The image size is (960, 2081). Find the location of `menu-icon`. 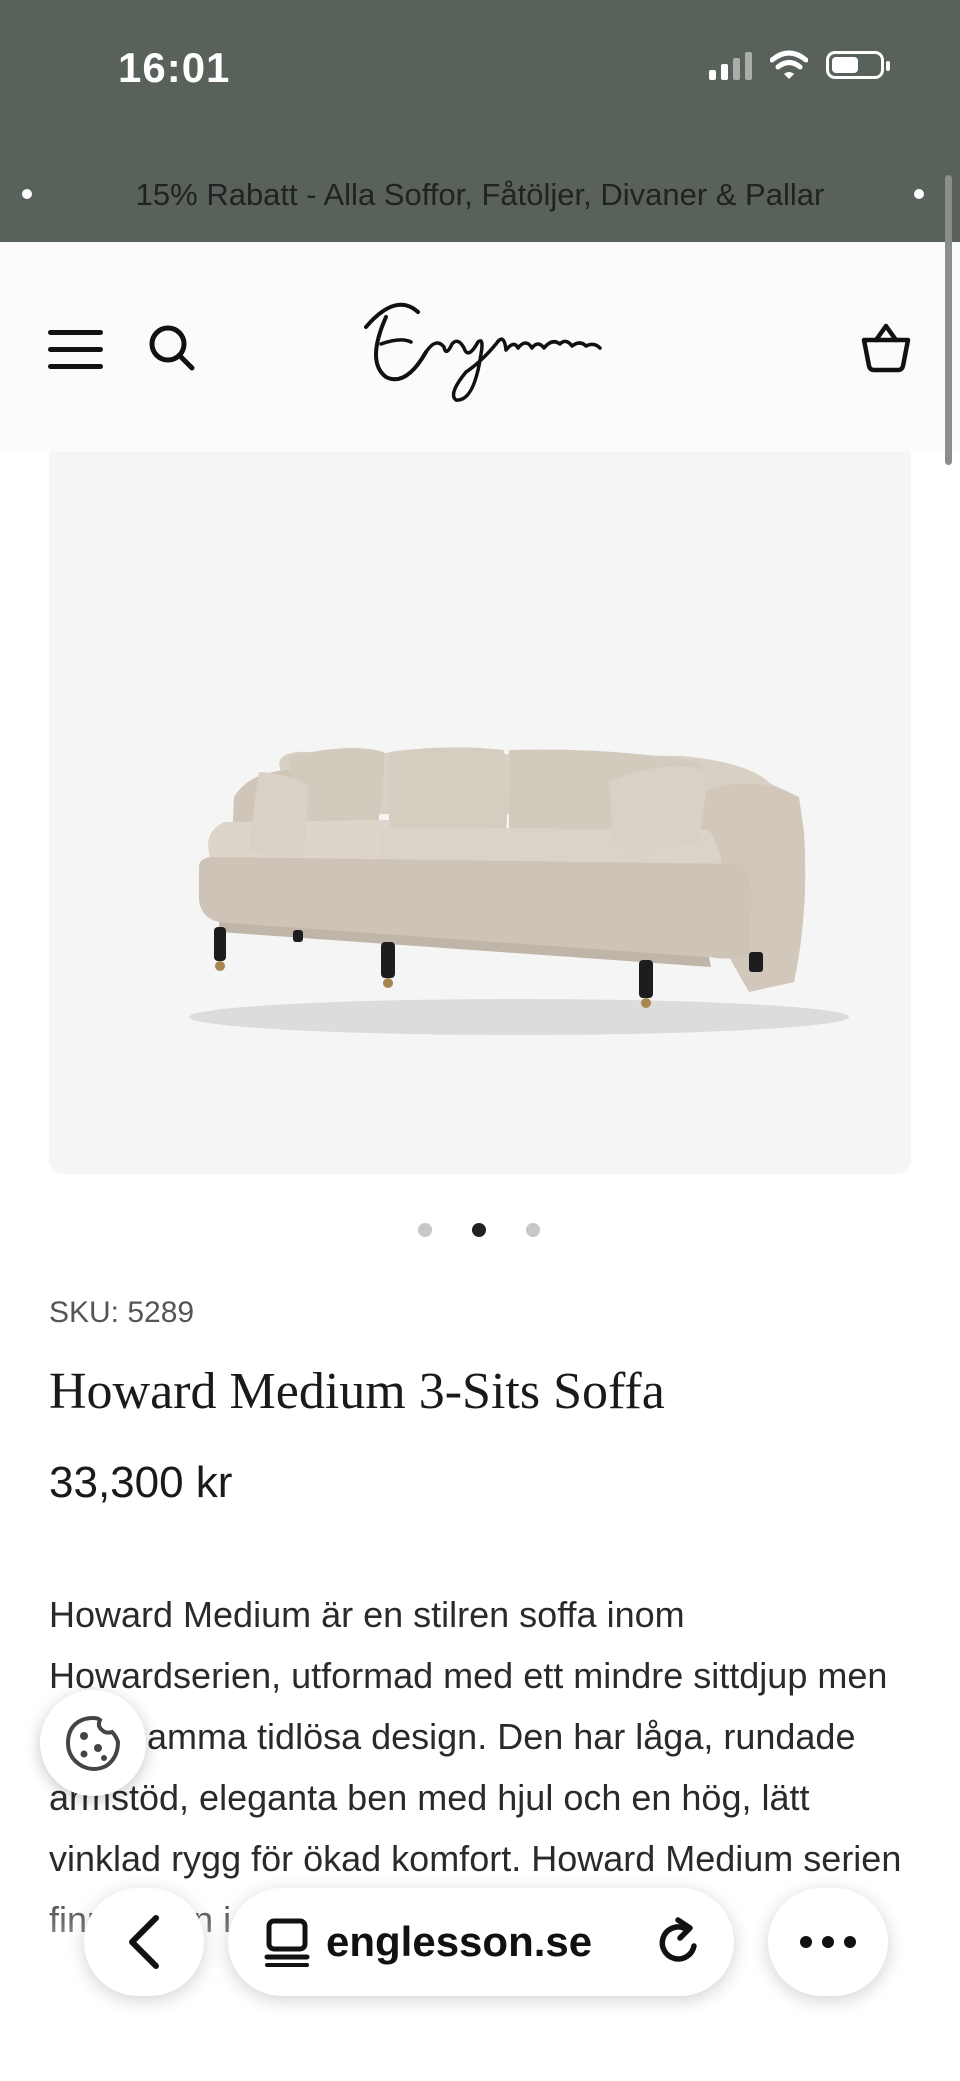

menu-icon is located at coordinates (75, 350).